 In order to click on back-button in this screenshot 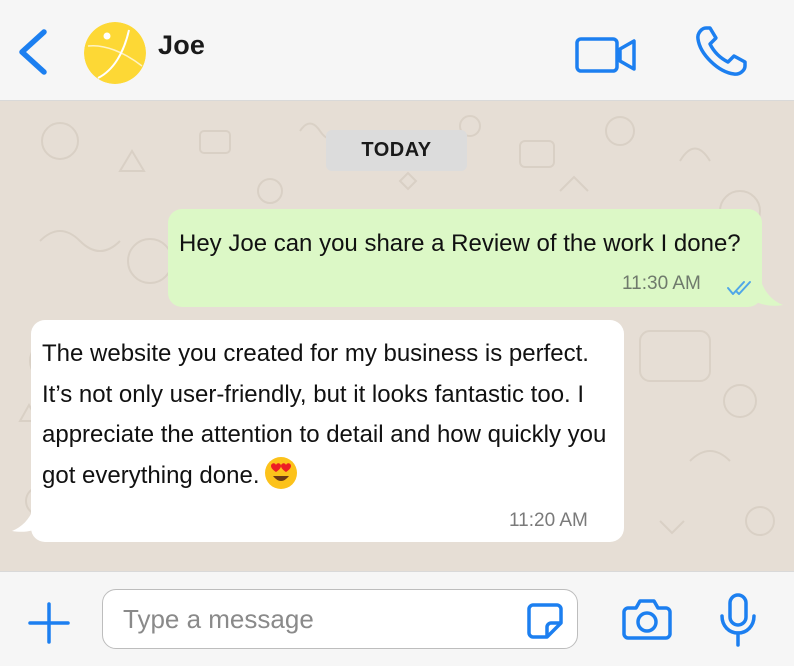, I will do `click(34, 52)`.